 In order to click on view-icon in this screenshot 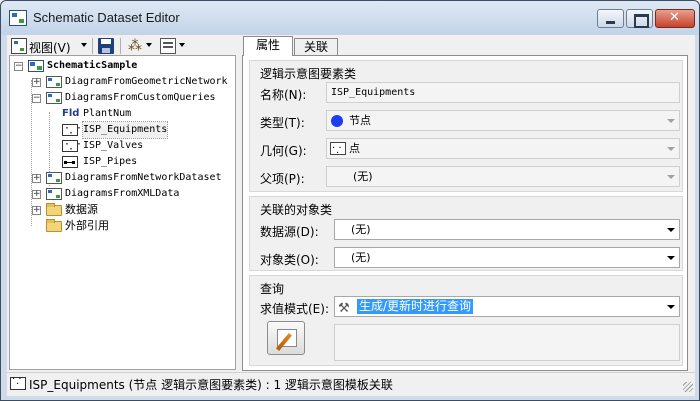, I will do `click(19, 46)`.